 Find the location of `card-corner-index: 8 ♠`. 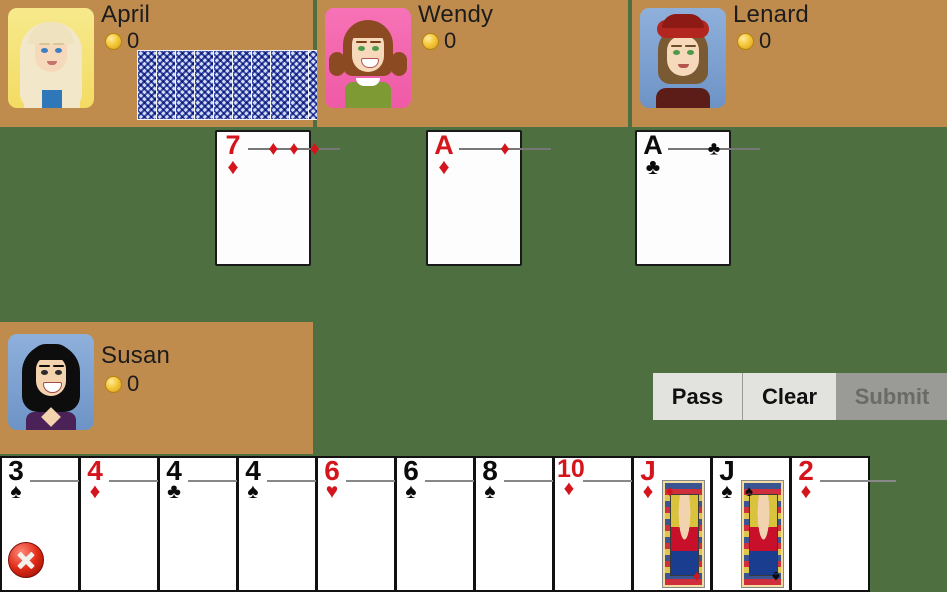

card-corner-index: 8 ♠ is located at coordinates (490, 479).